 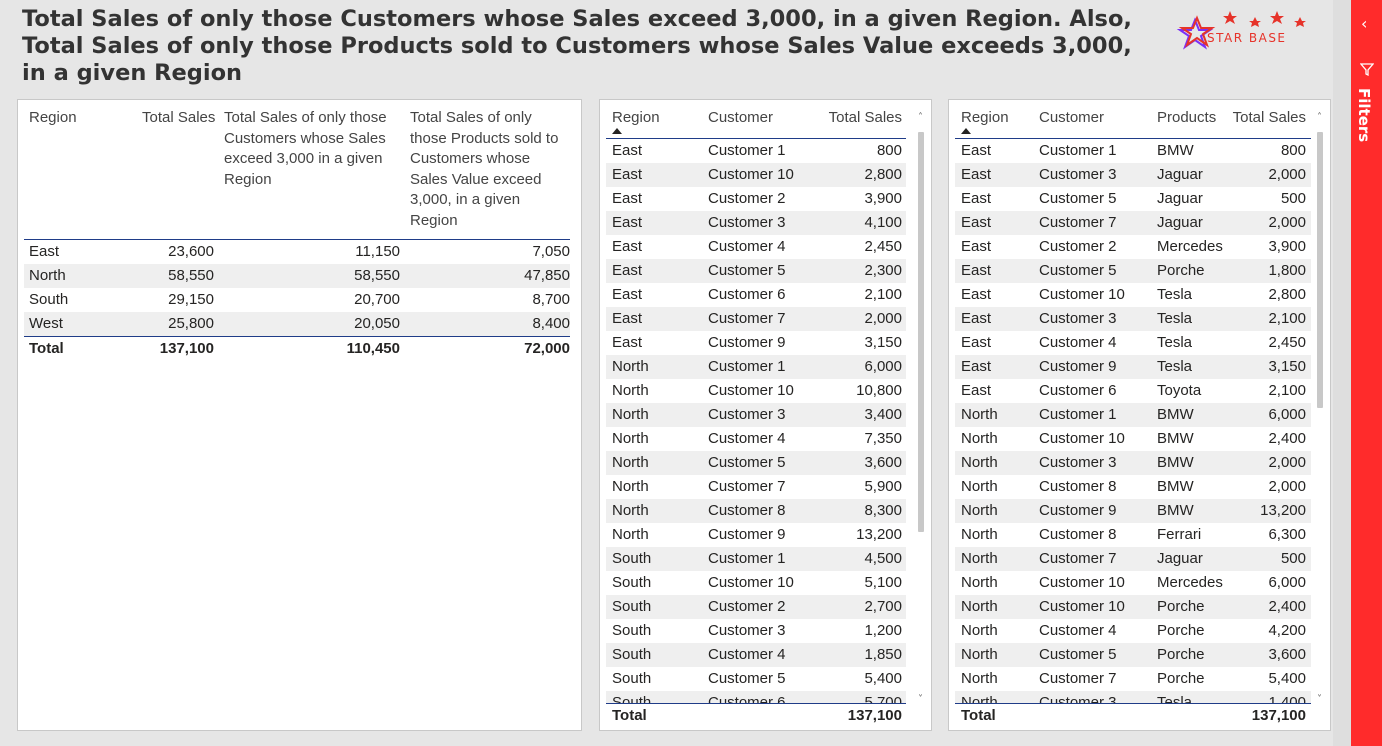 What do you see at coordinates (1366, 373) in the screenshot?
I see `filters-pane: ‹ Filters` at bounding box center [1366, 373].